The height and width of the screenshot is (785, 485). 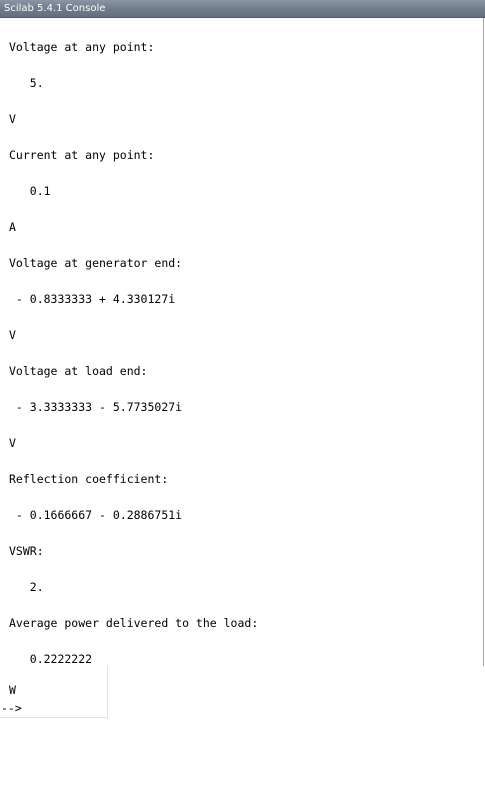 I want to click on window-title: Scilab 5.4.1 Console, so click(x=55, y=8).